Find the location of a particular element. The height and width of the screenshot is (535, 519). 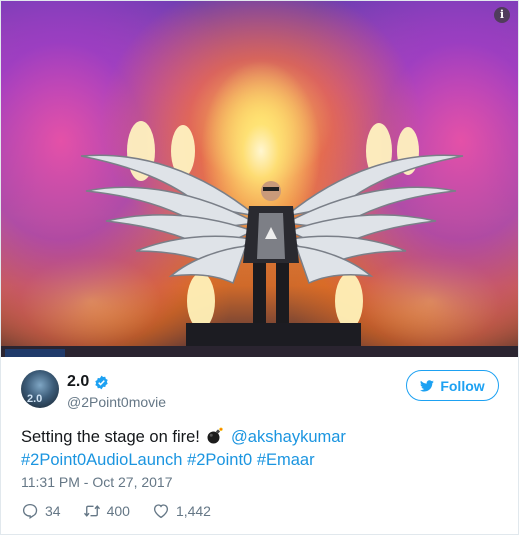

timestamp: 11:31 PM - Oct 27, 2017 is located at coordinates (97, 482).